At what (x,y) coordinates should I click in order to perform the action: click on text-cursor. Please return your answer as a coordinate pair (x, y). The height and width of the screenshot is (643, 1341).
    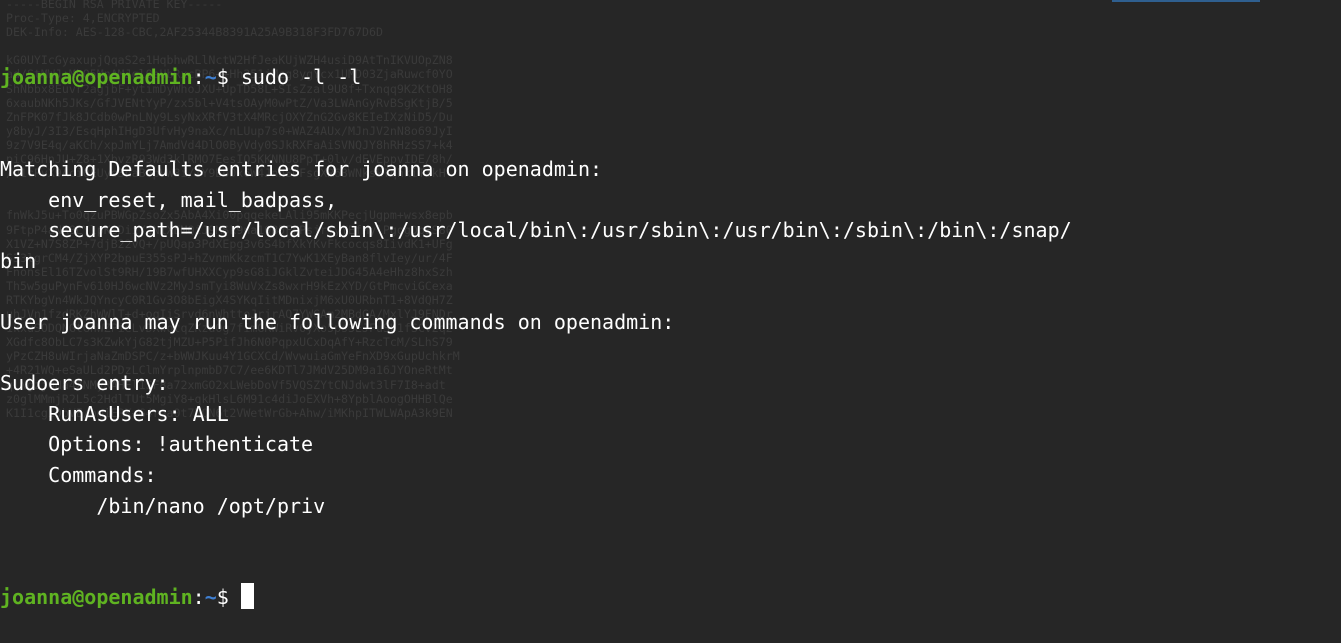
    Looking at the image, I should click on (247, 596).